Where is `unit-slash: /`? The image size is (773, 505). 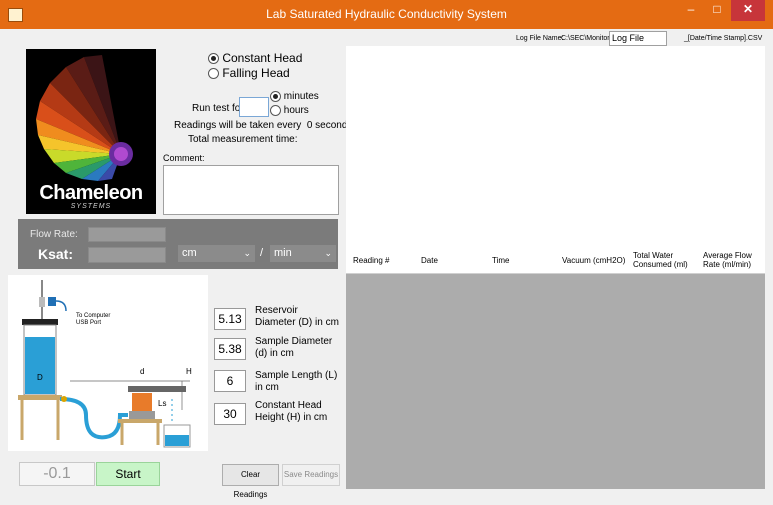 unit-slash: / is located at coordinates (262, 253).